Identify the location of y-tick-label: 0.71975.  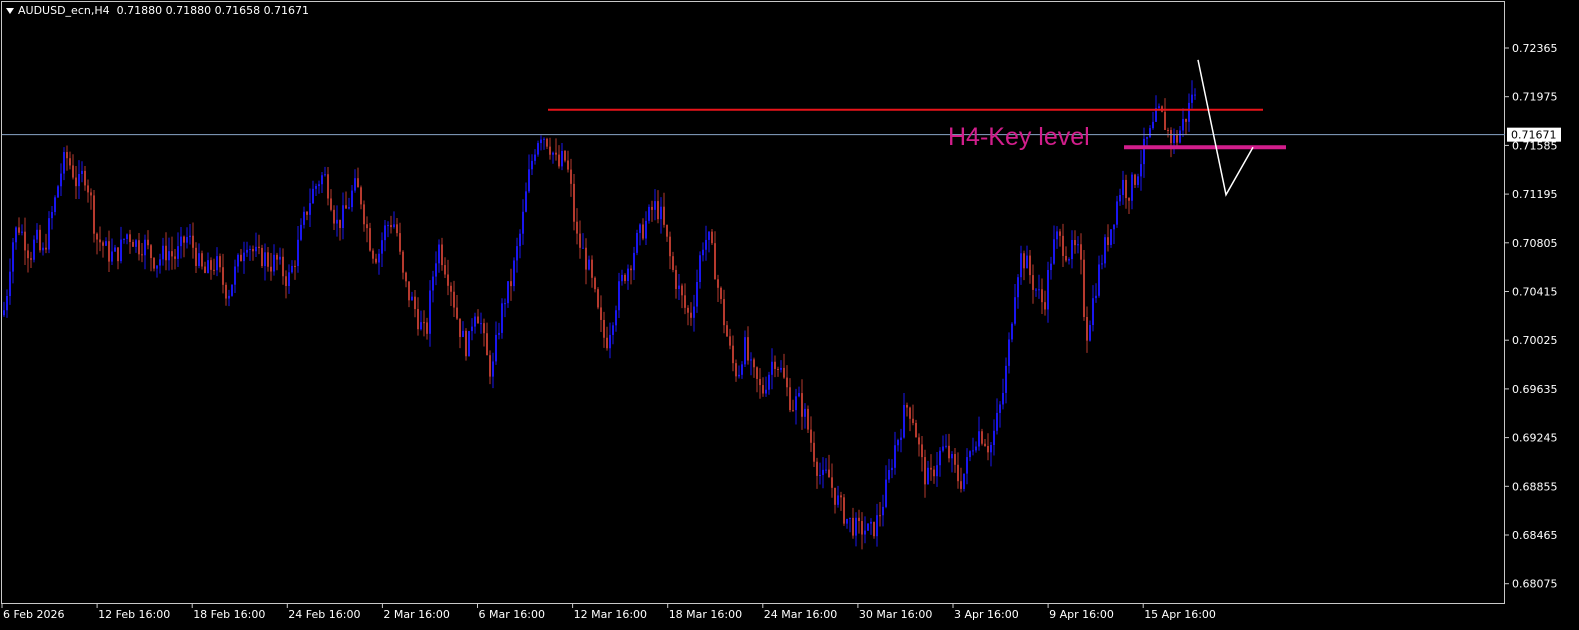
(1535, 97).